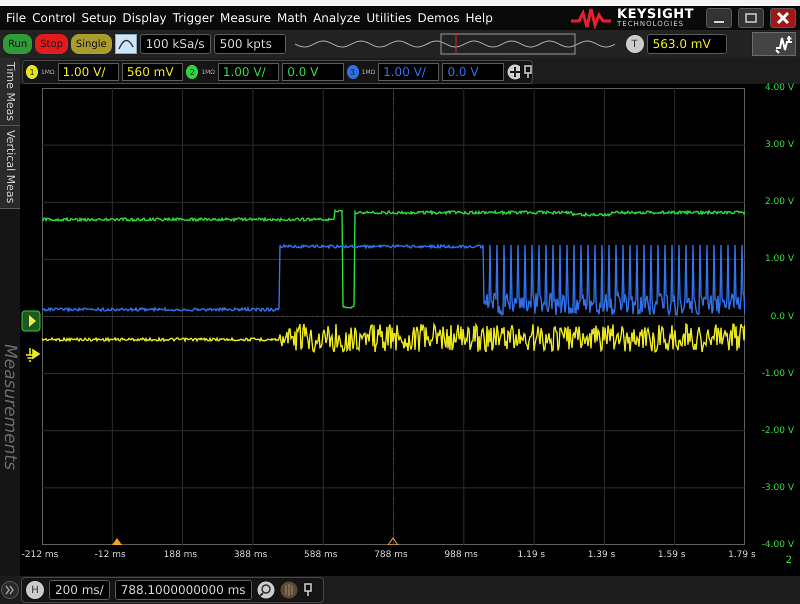 Image resolution: width=800 pixels, height=604 pixels. Describe the element at coordinates (778, 545) in the screenshot. I see `y-axis-label: -4.00 V` at that location.